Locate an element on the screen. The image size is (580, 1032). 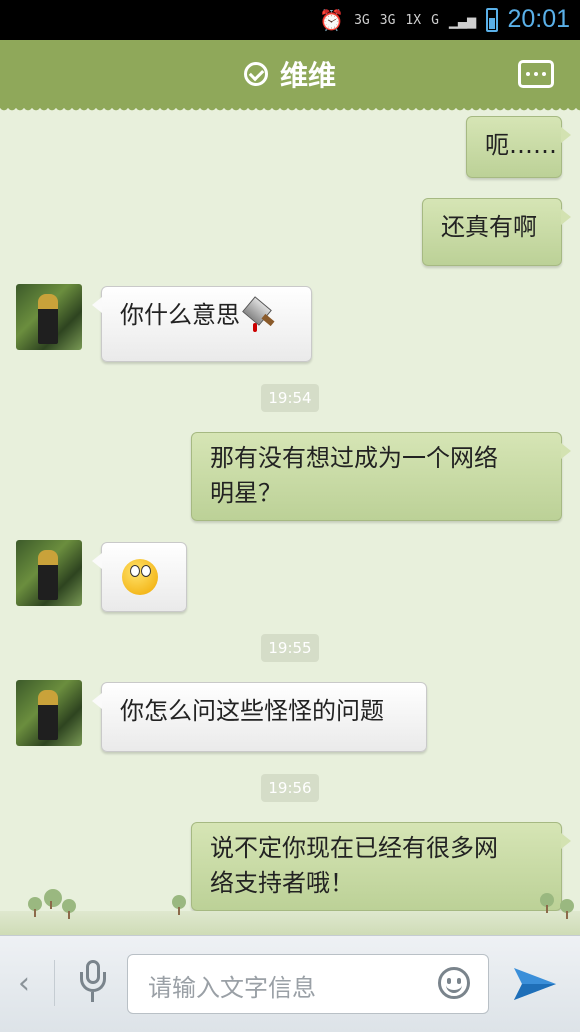
blood-drop-icon is located at coordinates (255, 327).